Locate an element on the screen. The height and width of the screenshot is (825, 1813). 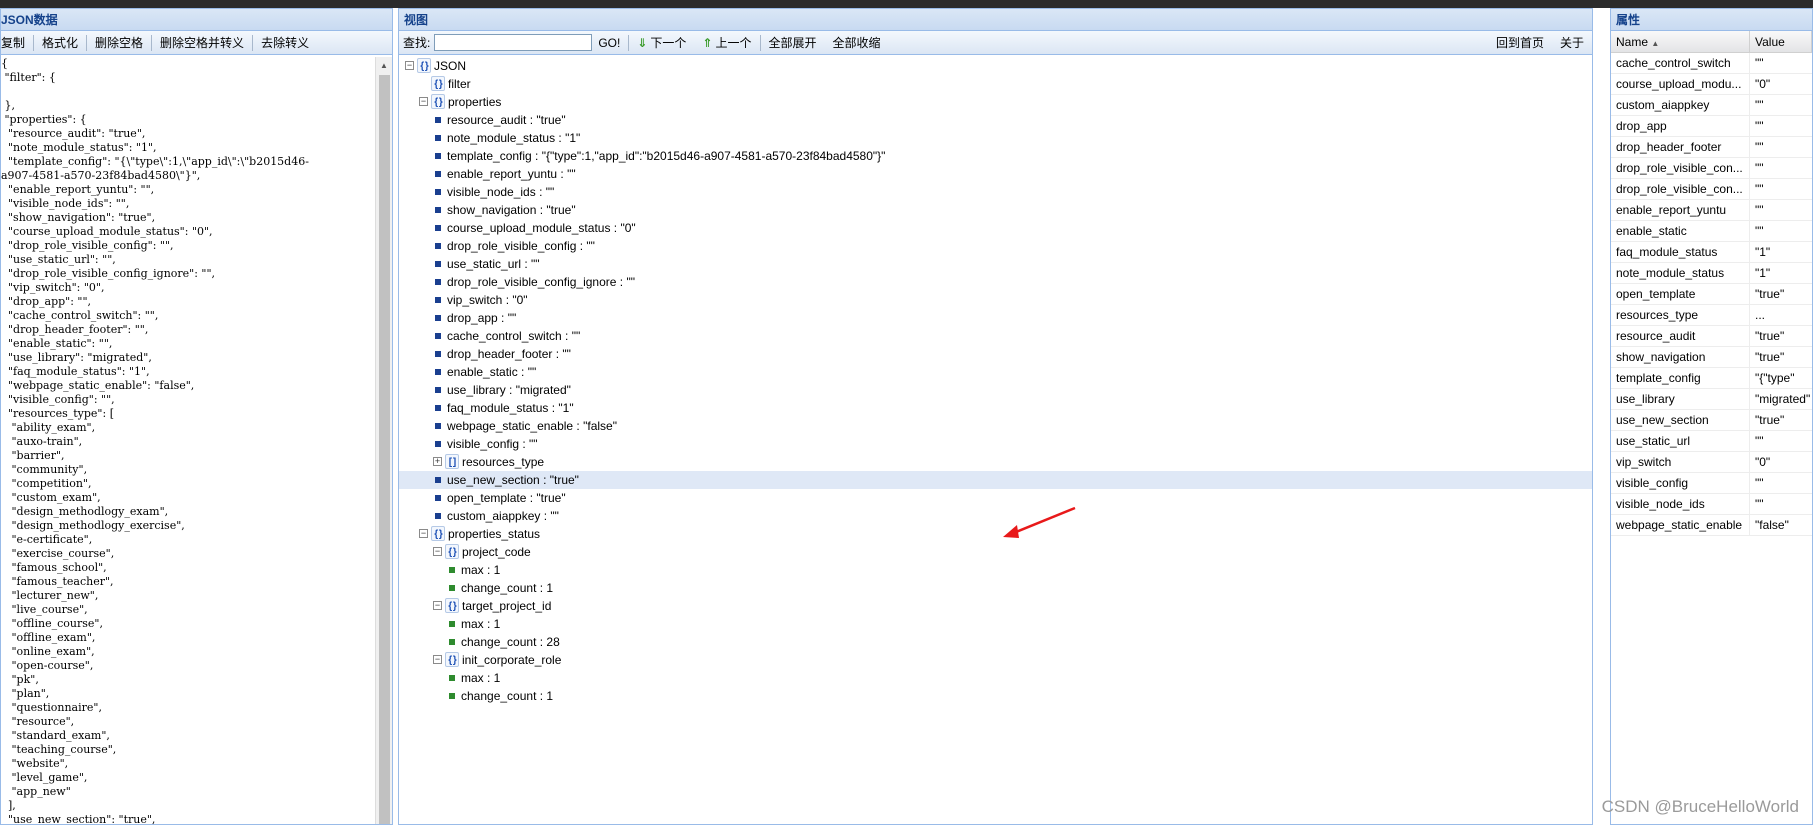
code-line: "faq_module_status": "1", is located at coordinates (75, 371).